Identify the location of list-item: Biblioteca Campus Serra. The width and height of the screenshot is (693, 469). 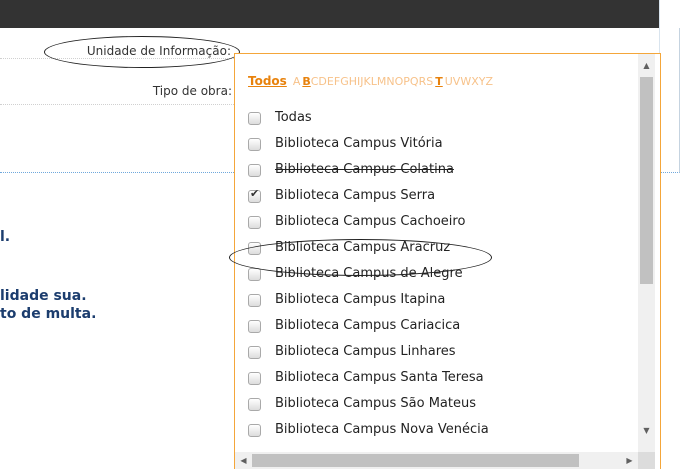
(435, 200).